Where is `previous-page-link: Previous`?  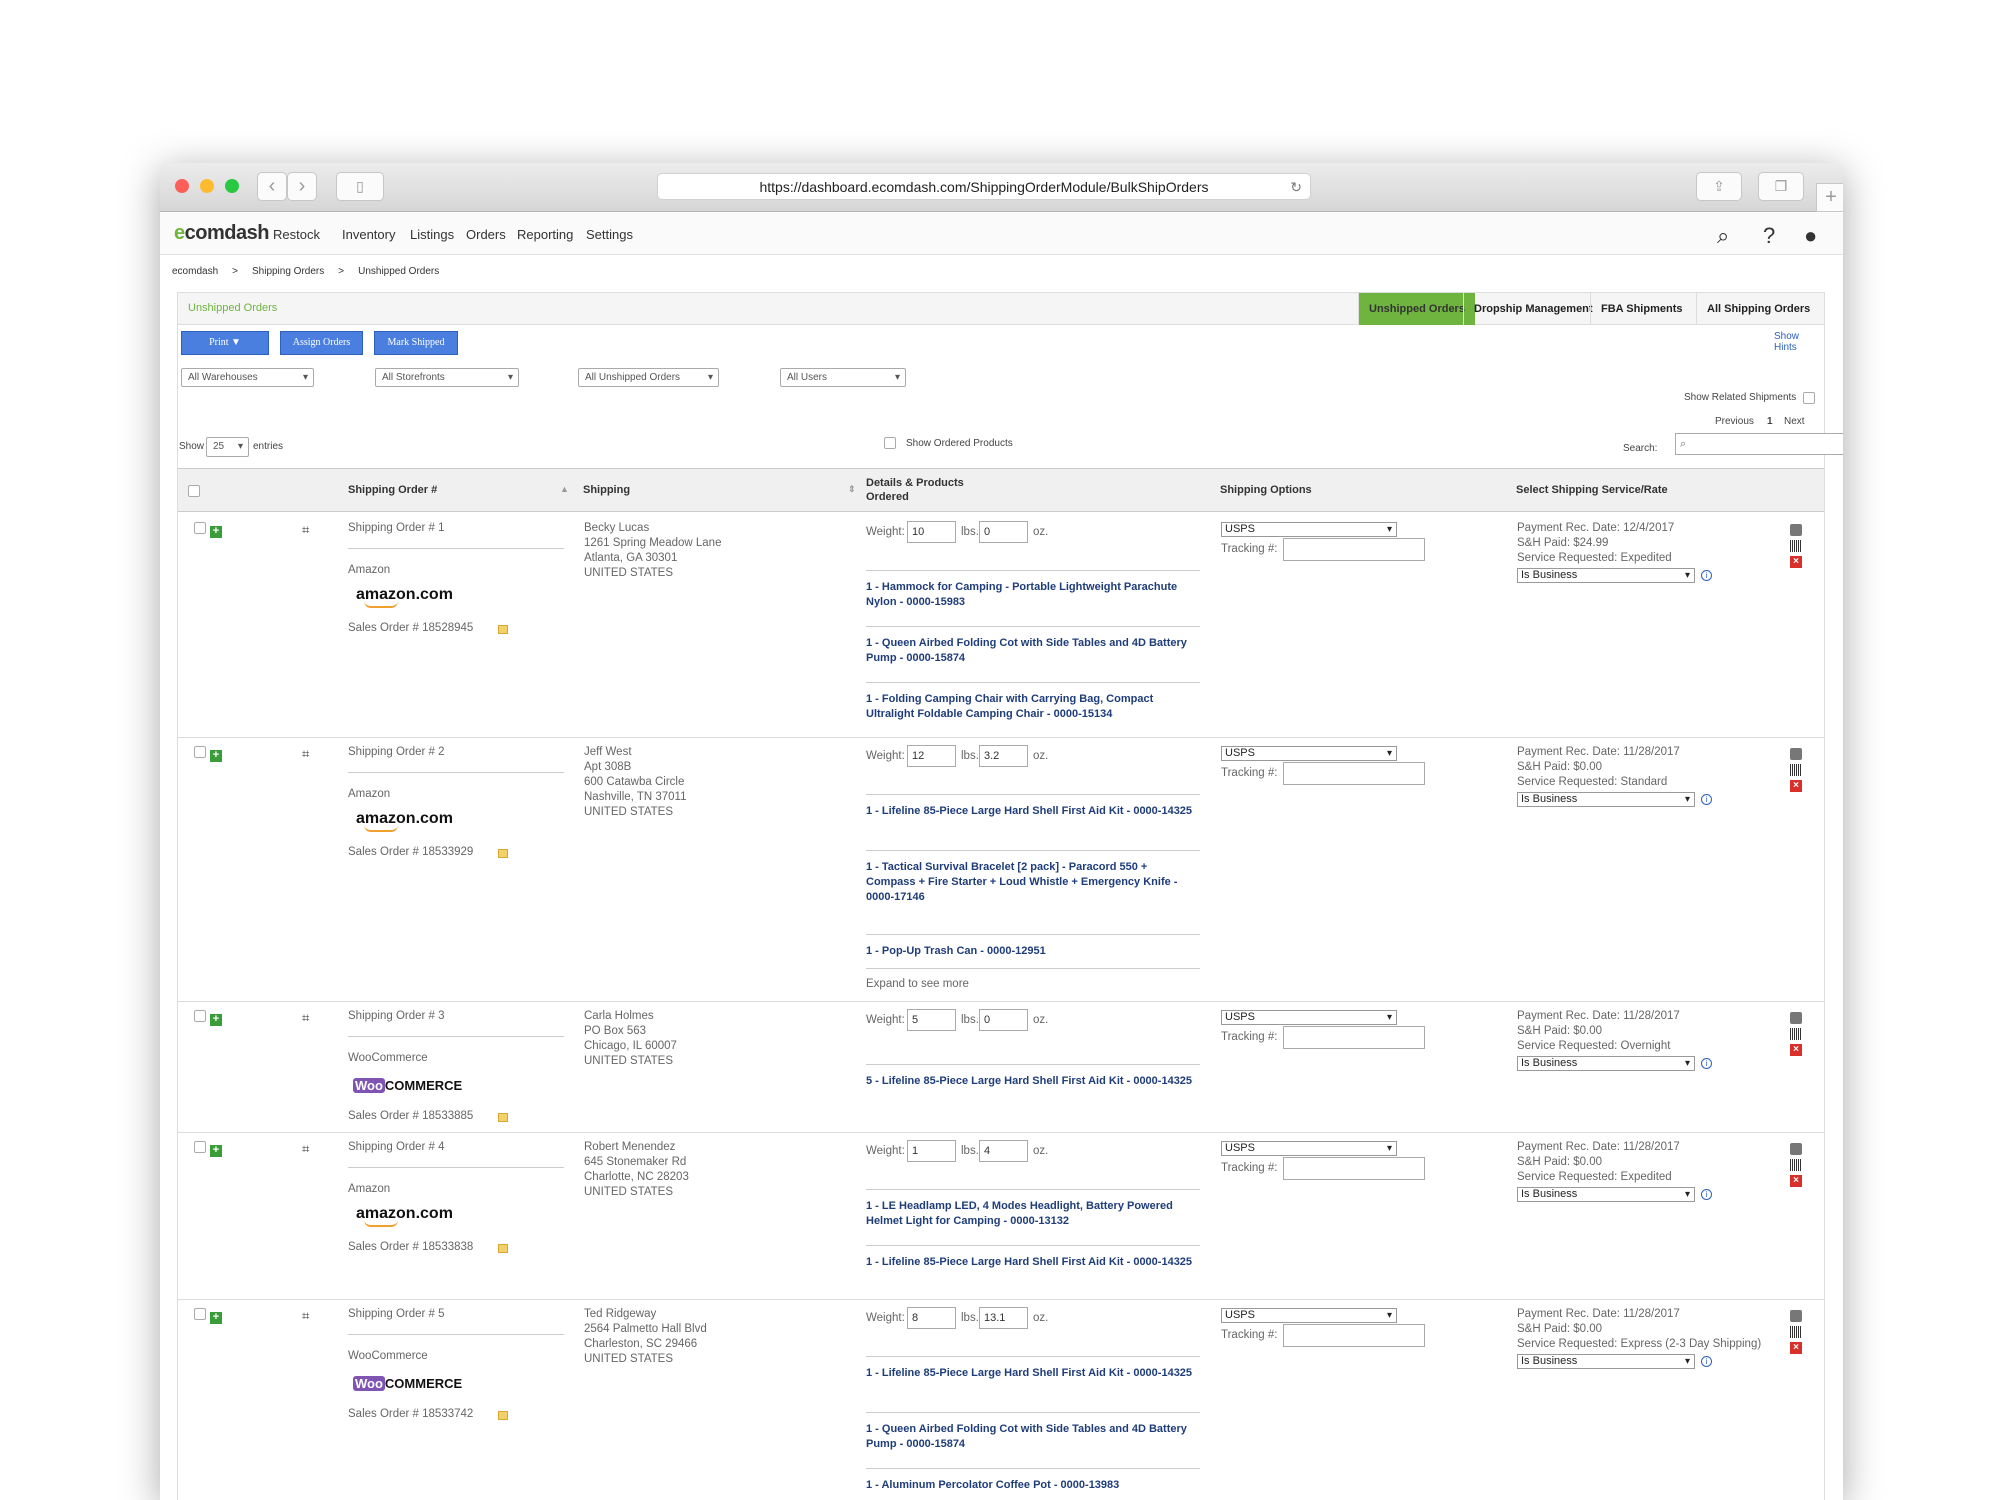 previous-page-link: Previous is located at coordinates (1734, 421).